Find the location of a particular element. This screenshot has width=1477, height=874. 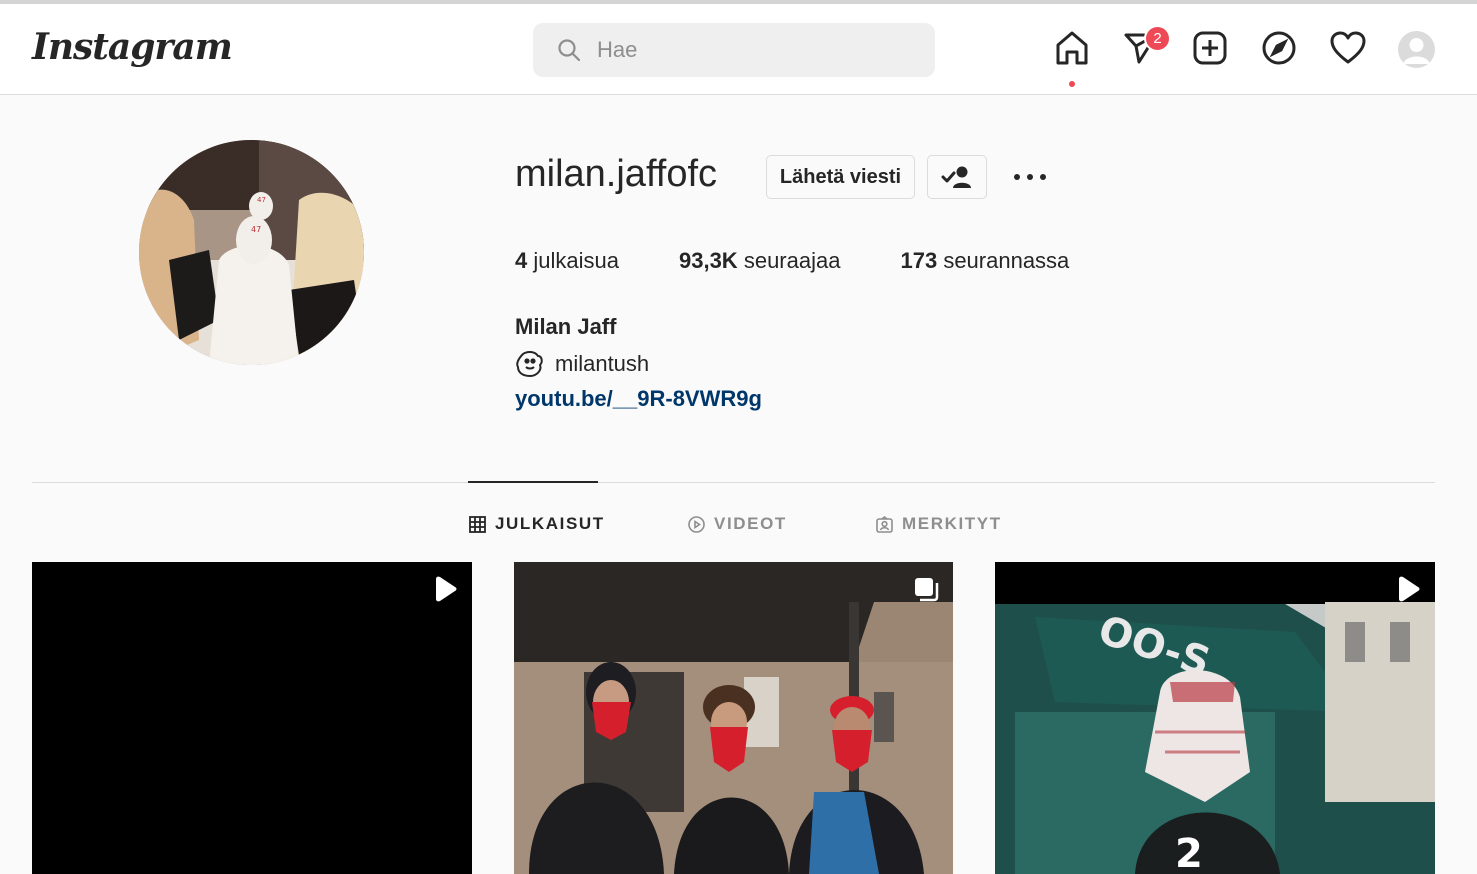

own-profile-avatar is located at coordinates (1416, 49).